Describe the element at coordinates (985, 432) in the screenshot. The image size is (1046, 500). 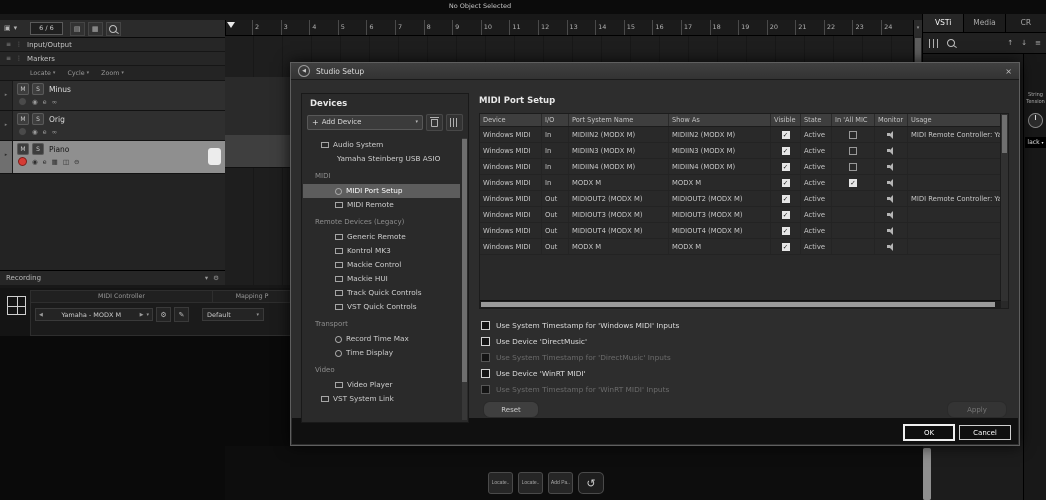
I see `cancel-button: Cancel` at that location.